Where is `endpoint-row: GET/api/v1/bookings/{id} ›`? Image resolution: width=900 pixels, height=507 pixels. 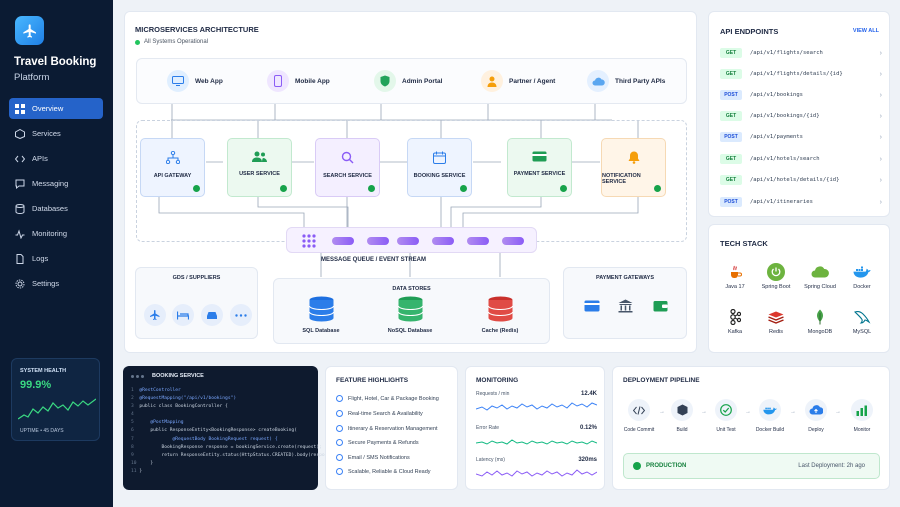 endpoint-row: GET/api/v1/bookings/{id} › is located at coordinates (801, 116).